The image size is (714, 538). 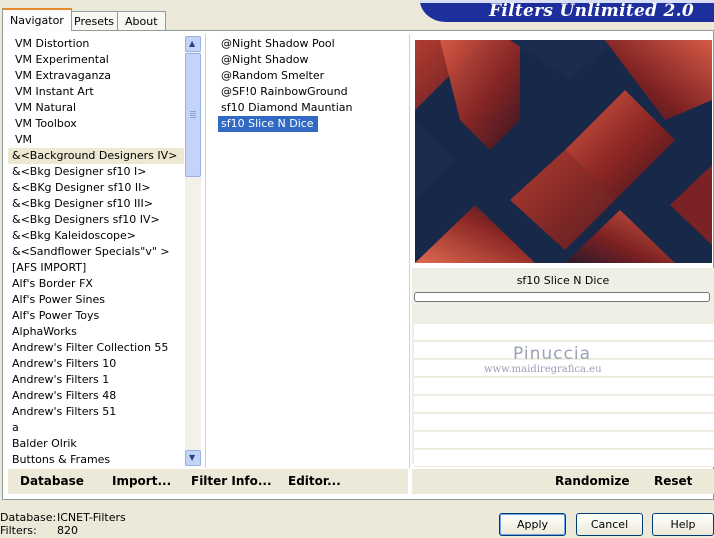 What do you see at coordinates (96, 60) in the screenshot?
I see `category-item: VM Experimental` at bounding box center [96, 60].